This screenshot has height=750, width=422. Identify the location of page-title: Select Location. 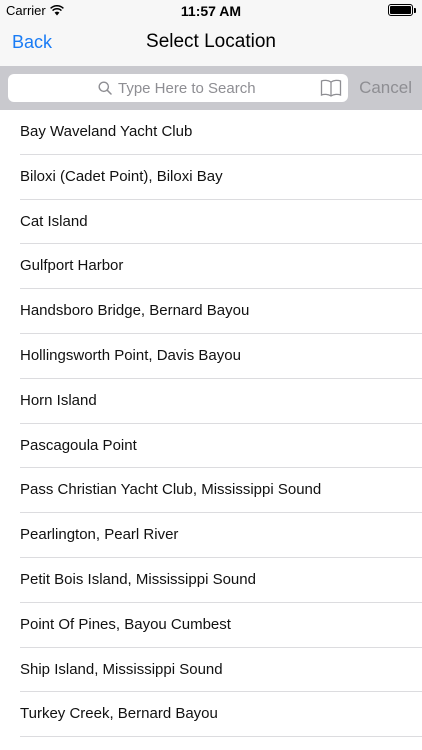
(211, 41).